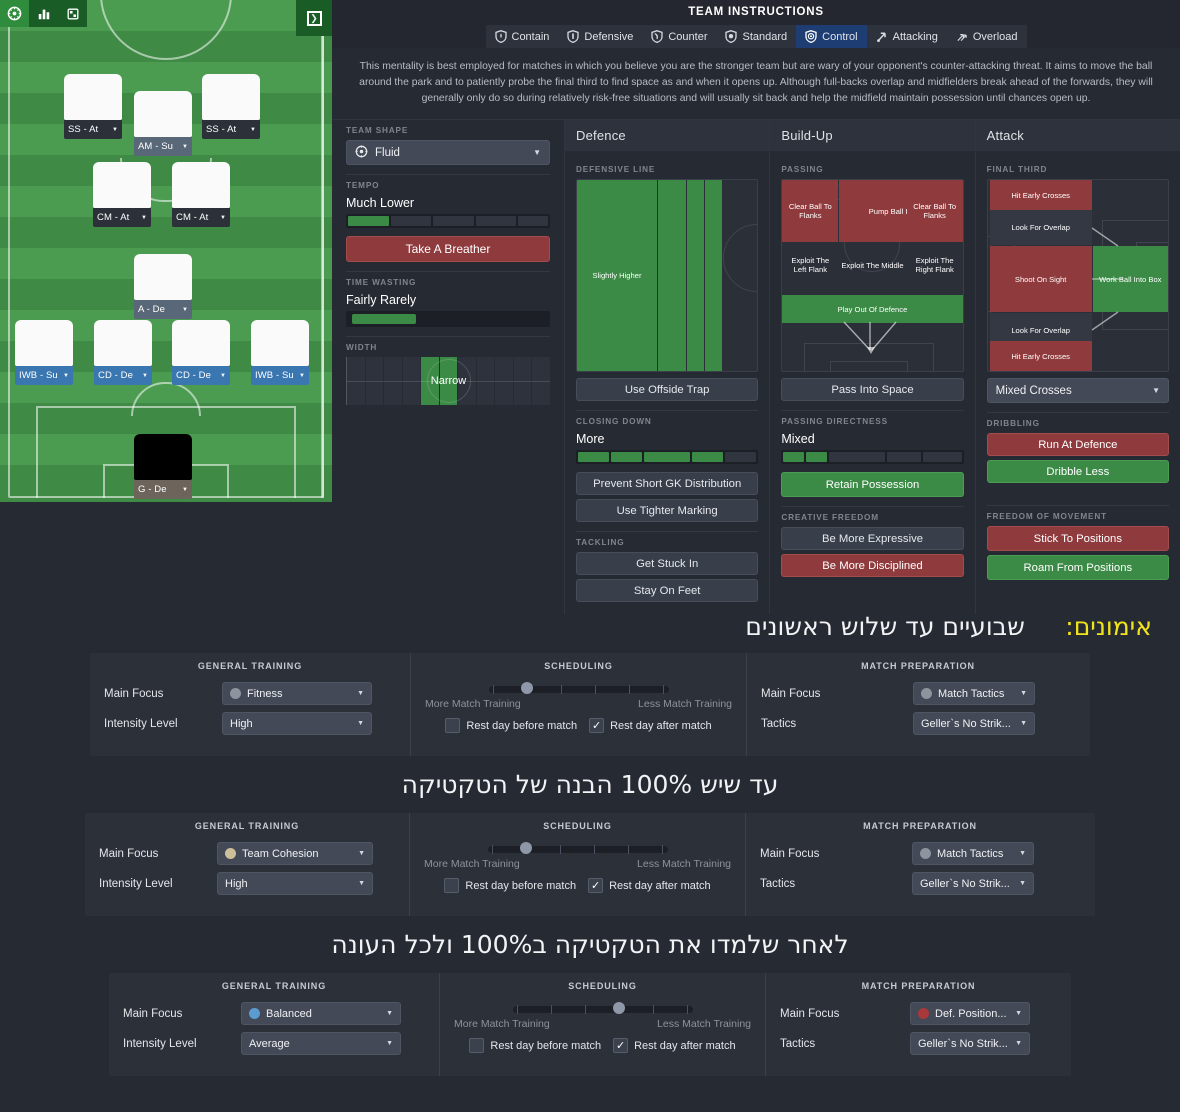  What do you see at coordinates (123, 352) in the screenshot?
I see `player-slot-cd-left: CD - De ▼` at bounding box center [123, 352].